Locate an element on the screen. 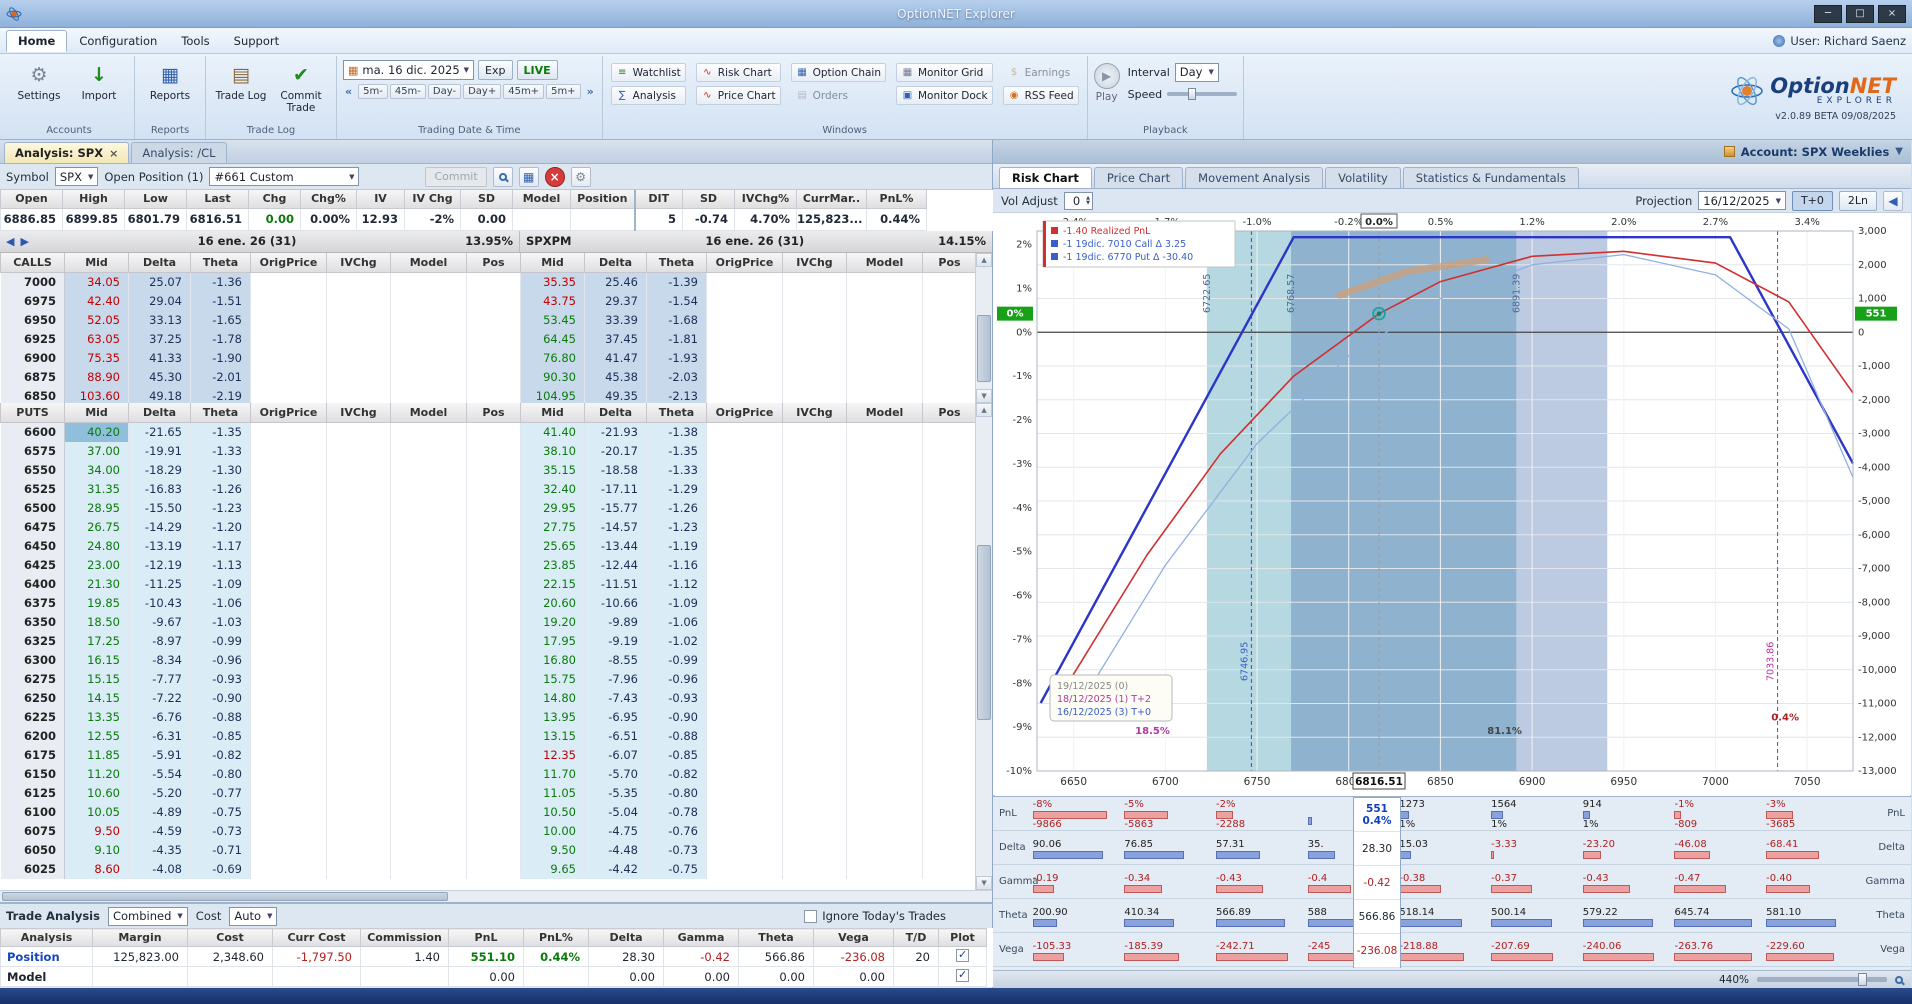 This screenshot has width=1912, height=1004. cost-mode-select: Auto ▼ is located at coordinates (253, 916).